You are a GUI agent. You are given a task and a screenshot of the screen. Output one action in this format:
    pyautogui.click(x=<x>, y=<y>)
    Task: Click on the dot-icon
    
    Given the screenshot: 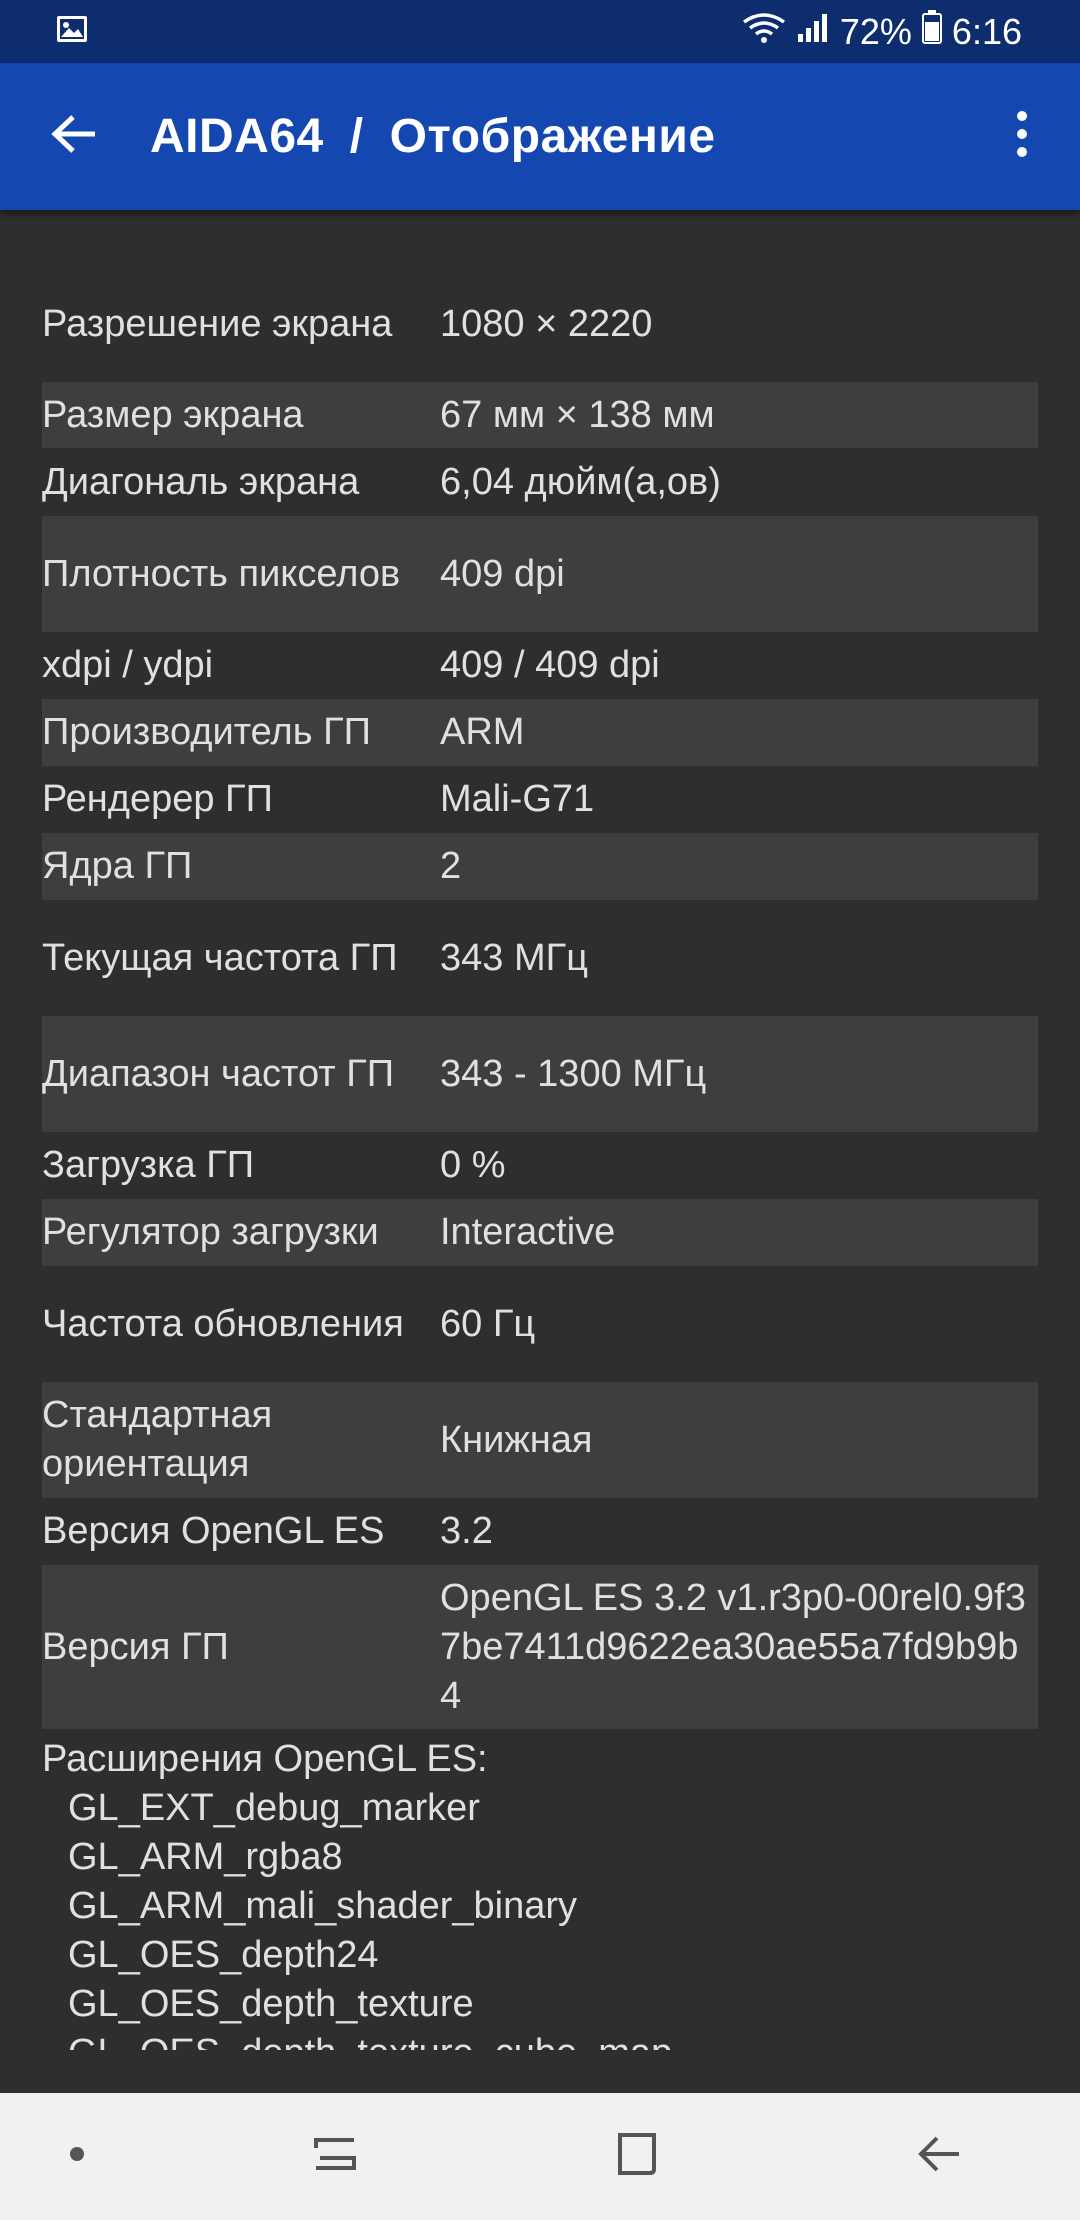 What is the action you would take?
    pyautogui.click(x=77, y=2156)
    